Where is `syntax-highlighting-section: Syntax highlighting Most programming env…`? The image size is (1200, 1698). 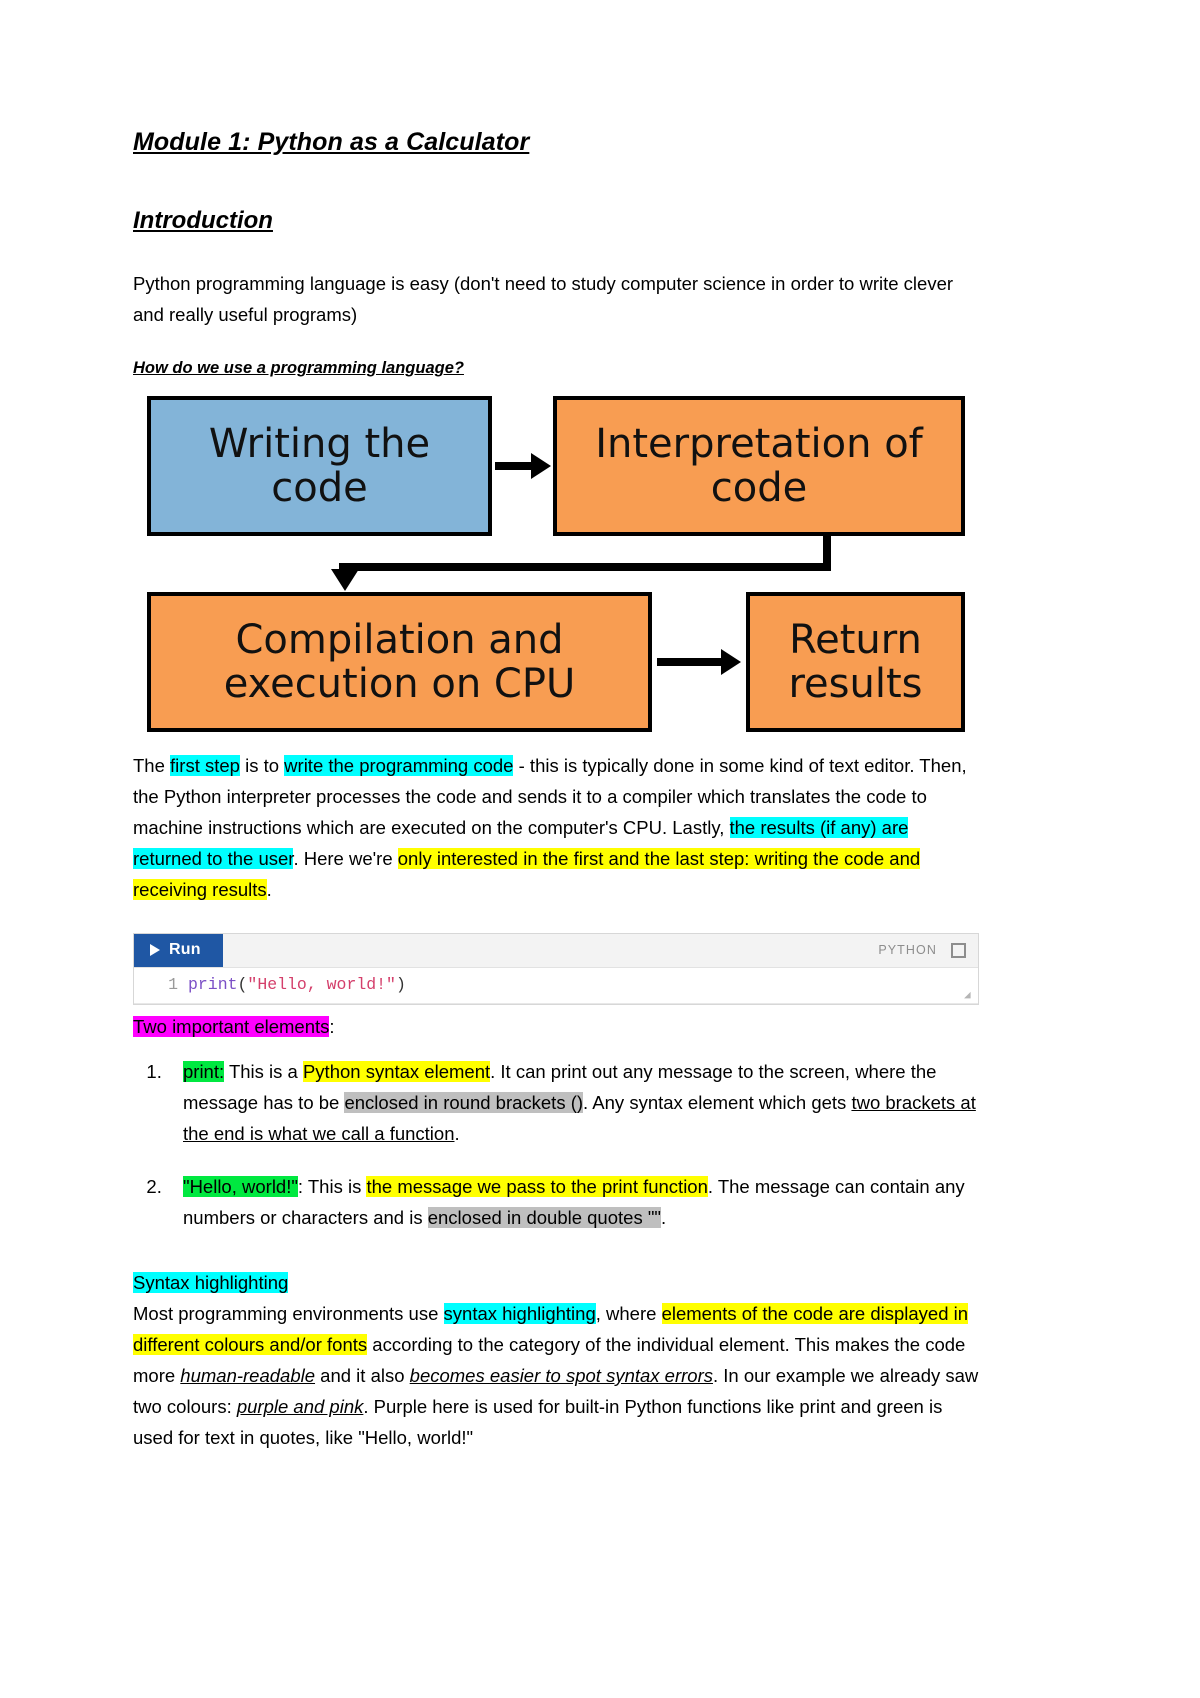
syntax-highlighting-section: Syntax highlighting Most programming env… is located at coordinates (556, 1360).